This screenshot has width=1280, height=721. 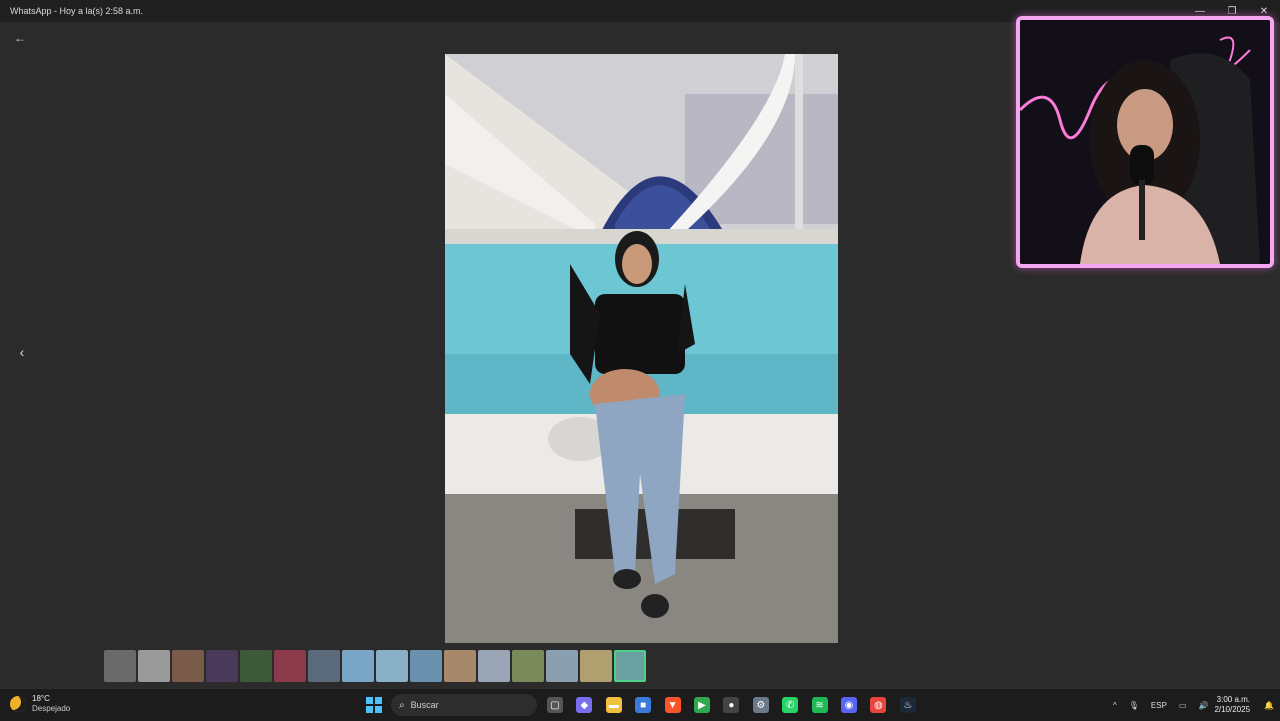 What do you see at coordinates (819, 705) in the screenshot?
I see `spotify-icon: ≋` at bounding box center [819, 705].